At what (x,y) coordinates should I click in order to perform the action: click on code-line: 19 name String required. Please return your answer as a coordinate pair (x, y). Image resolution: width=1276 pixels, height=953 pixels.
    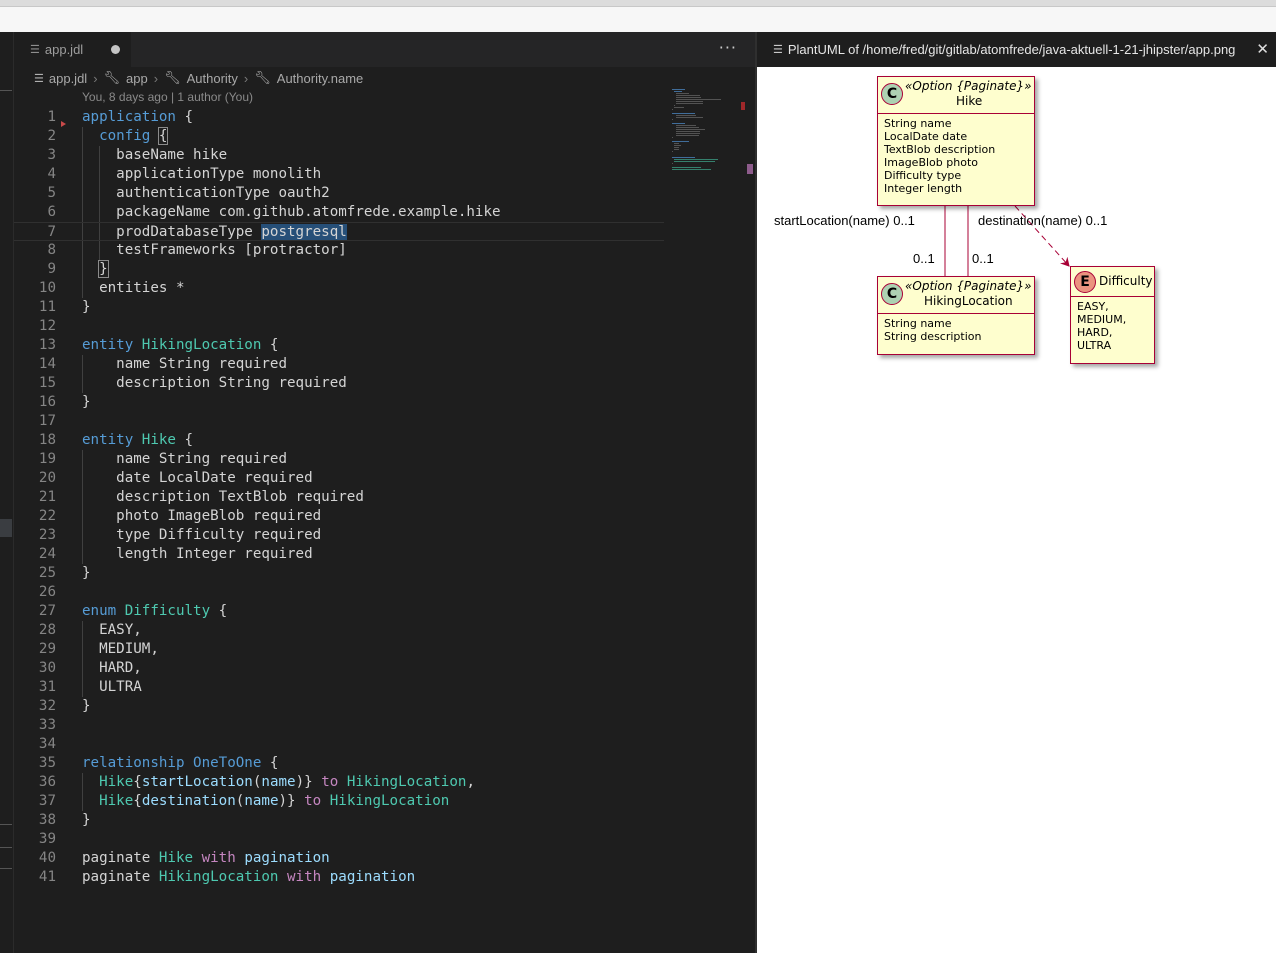
    Looking at the image, I should click on (339, 459).